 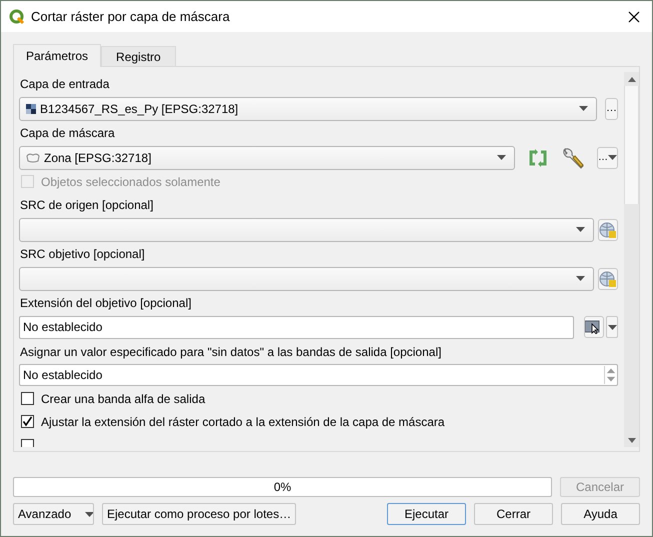 I want to click on dropdown-button, so click(x=612, y=327).